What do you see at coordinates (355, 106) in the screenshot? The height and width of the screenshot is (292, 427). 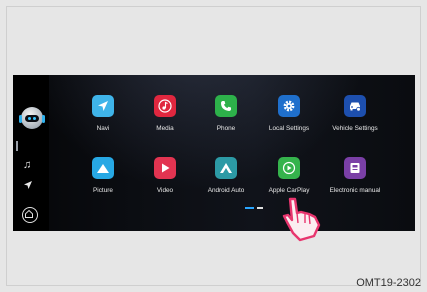 I see `car-settings-icon` at bounding box center [355, 106].